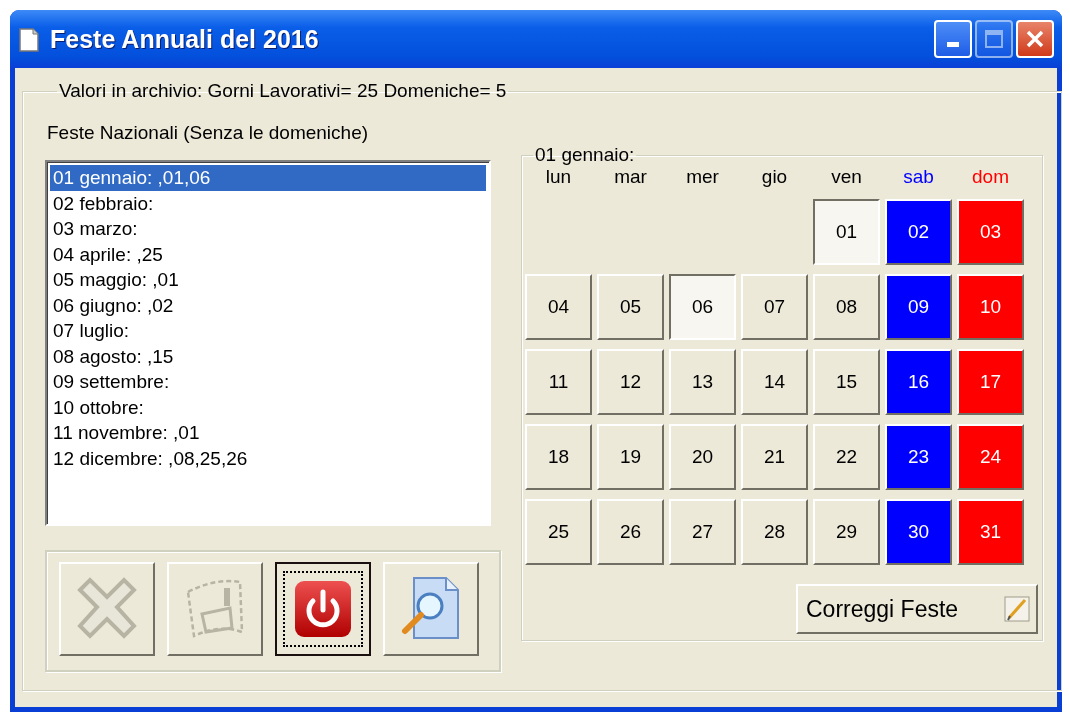 This screenshot has height=713, width=1070. I want to click on day-button: 30, so click(918, 532).